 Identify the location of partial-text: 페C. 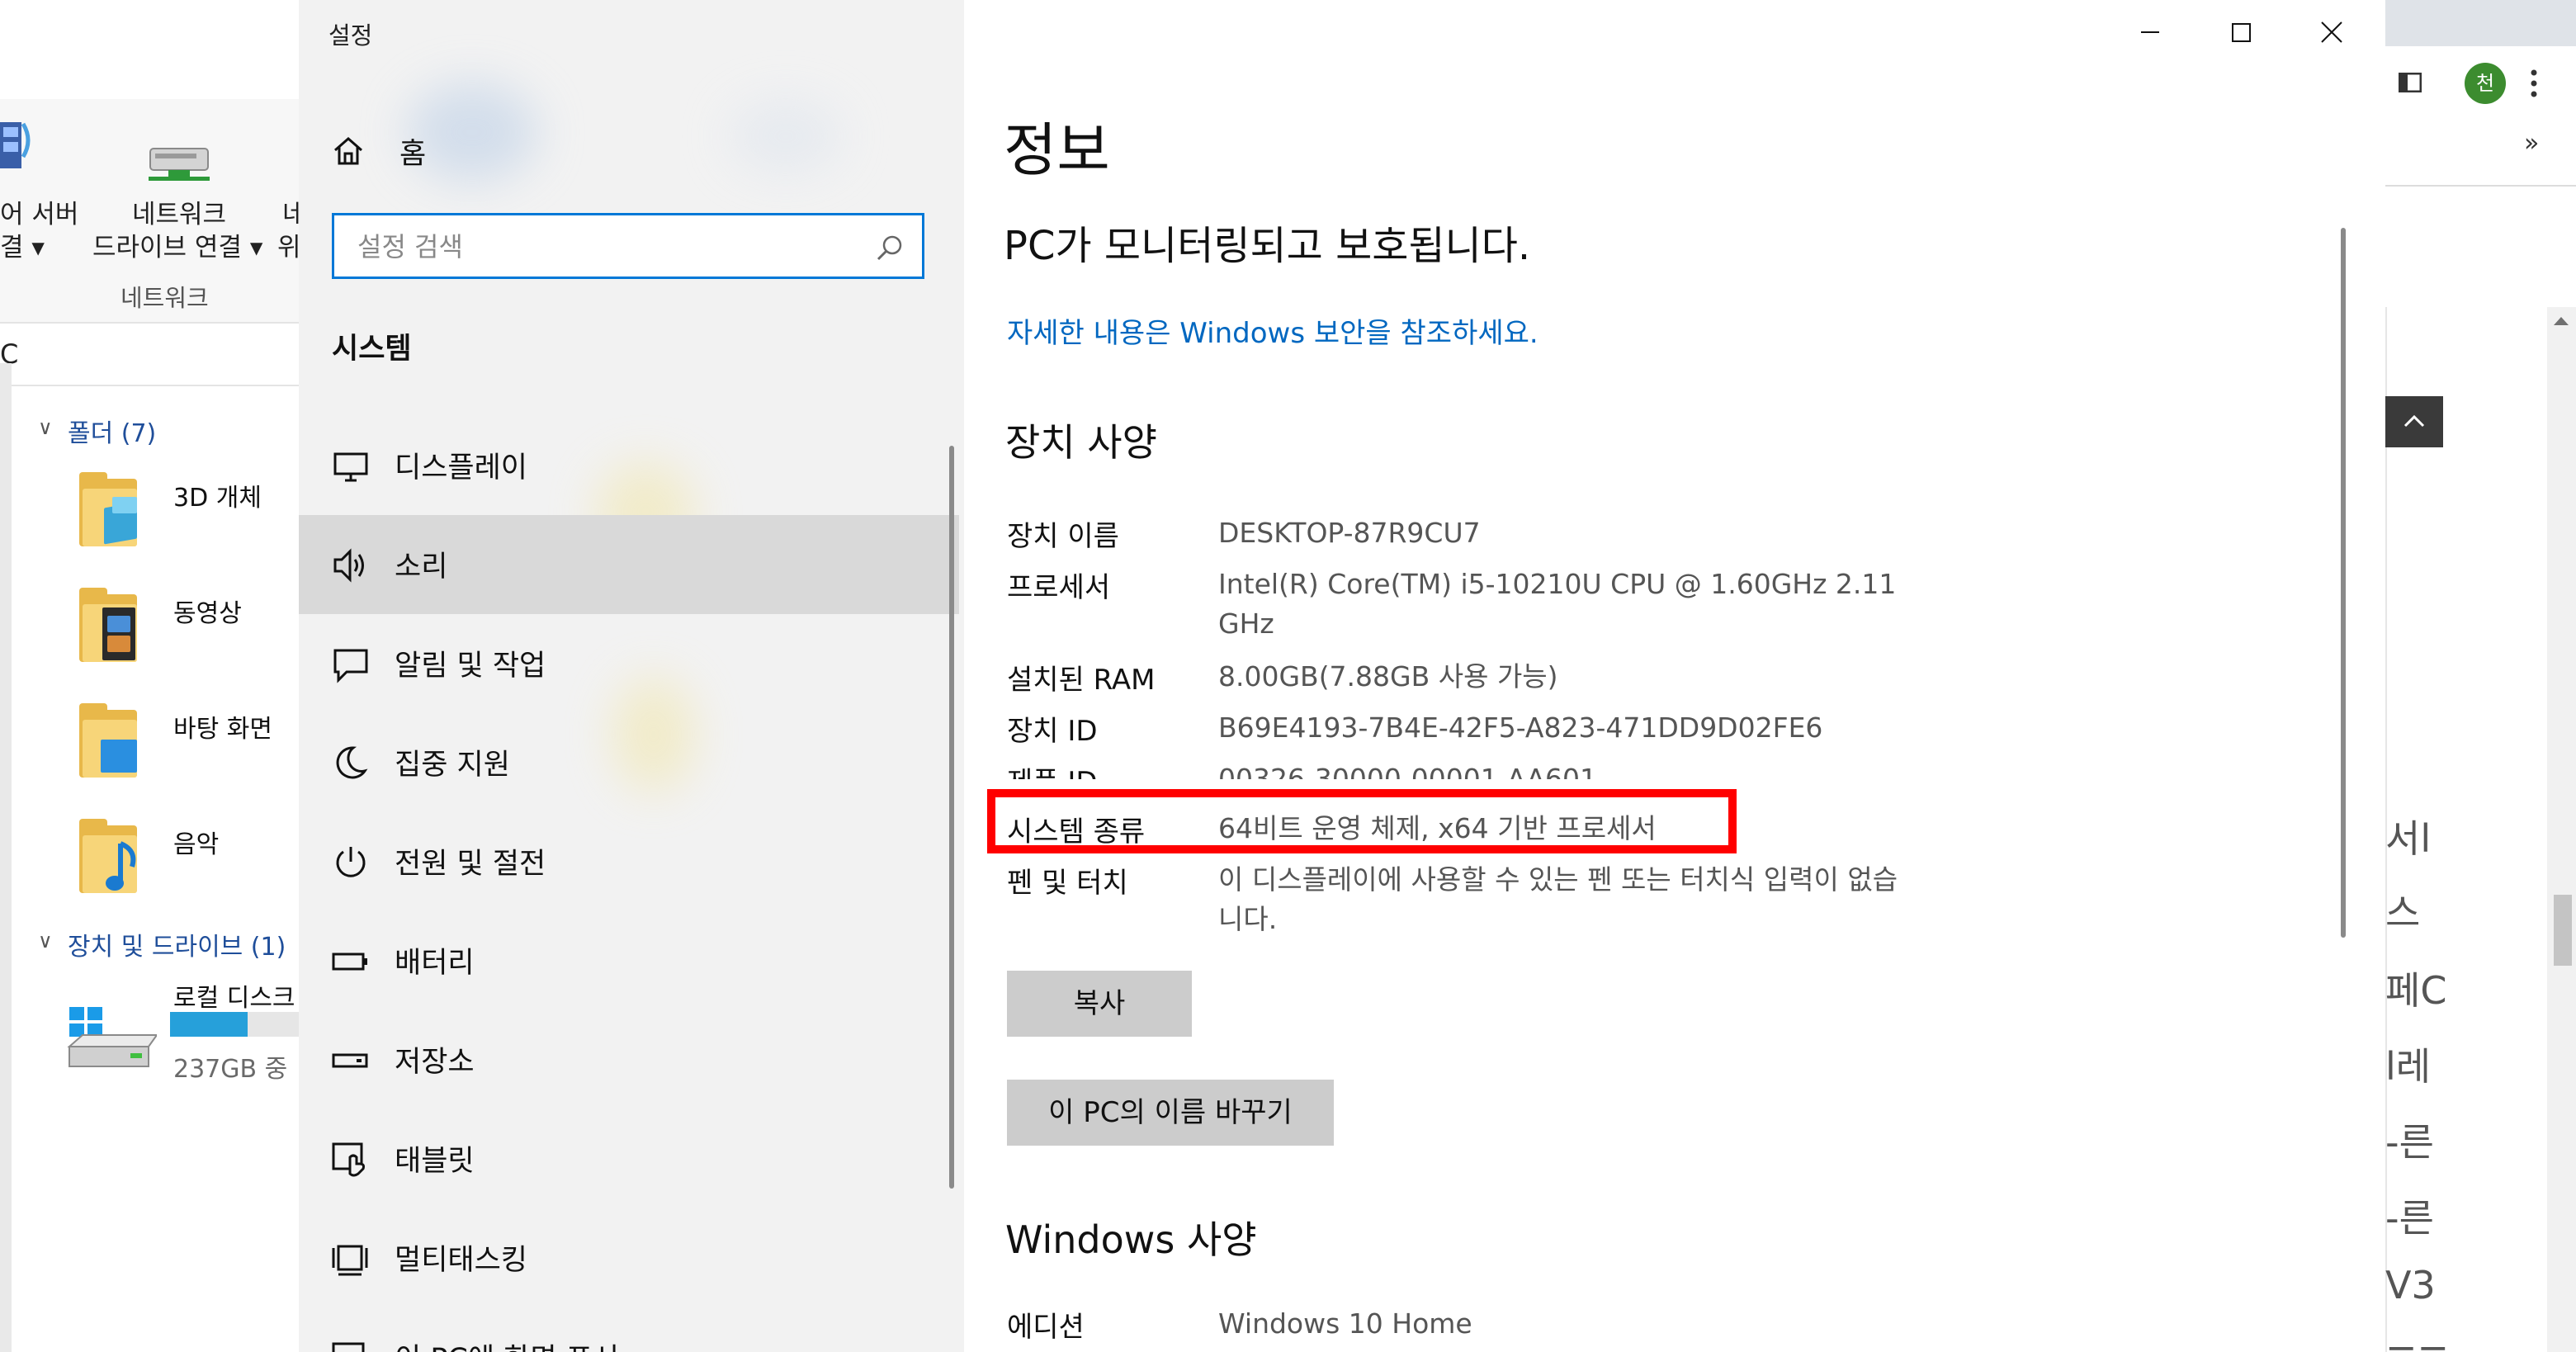
(2416, 990).